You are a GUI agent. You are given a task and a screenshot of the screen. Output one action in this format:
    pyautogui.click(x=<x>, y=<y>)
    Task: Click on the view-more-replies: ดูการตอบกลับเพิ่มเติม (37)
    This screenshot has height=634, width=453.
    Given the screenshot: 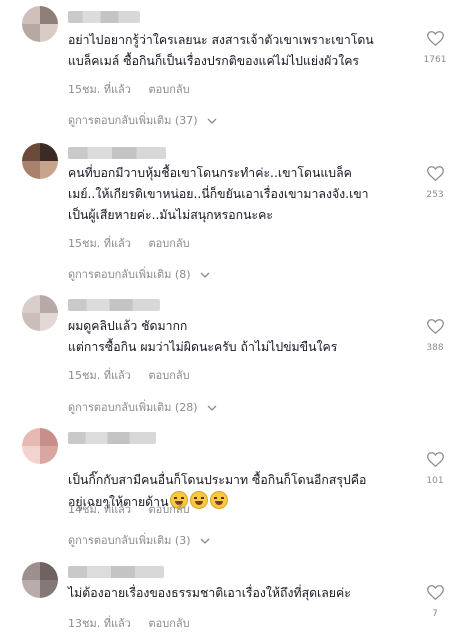 What is the action you would take?
    pyautogui.click(x=142, y=120)
    